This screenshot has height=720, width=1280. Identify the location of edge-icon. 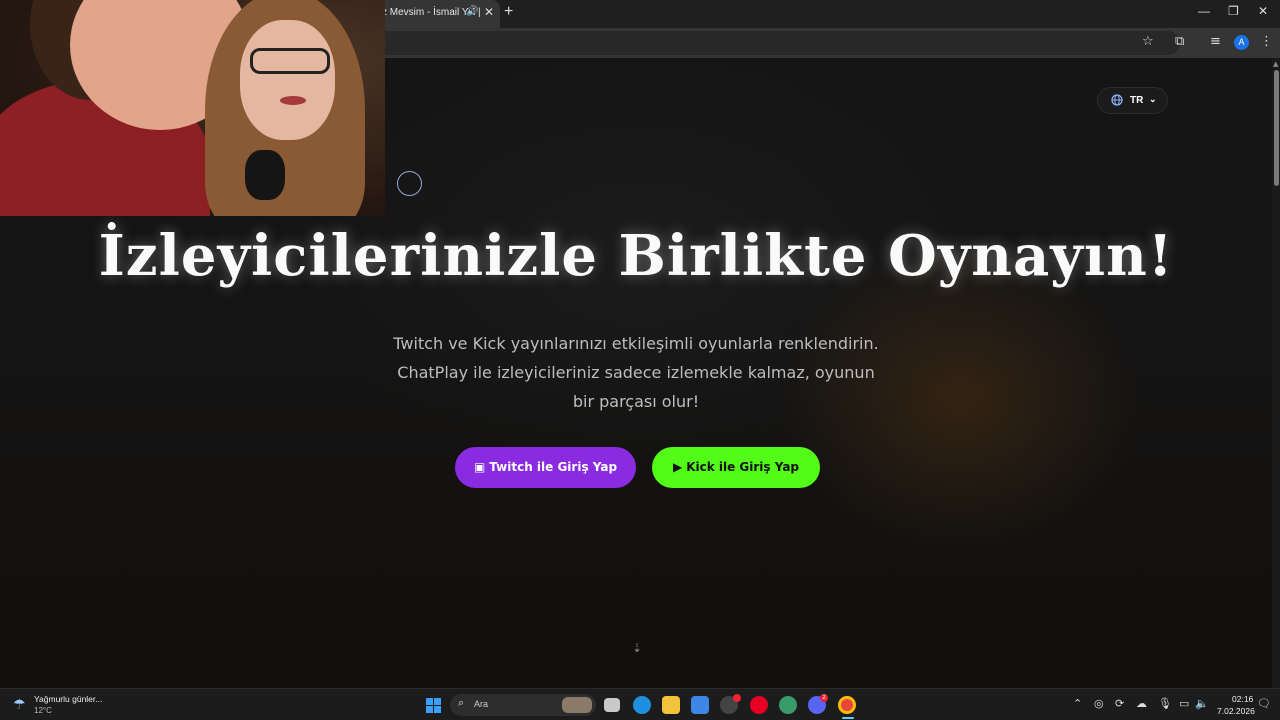
(642, 705).